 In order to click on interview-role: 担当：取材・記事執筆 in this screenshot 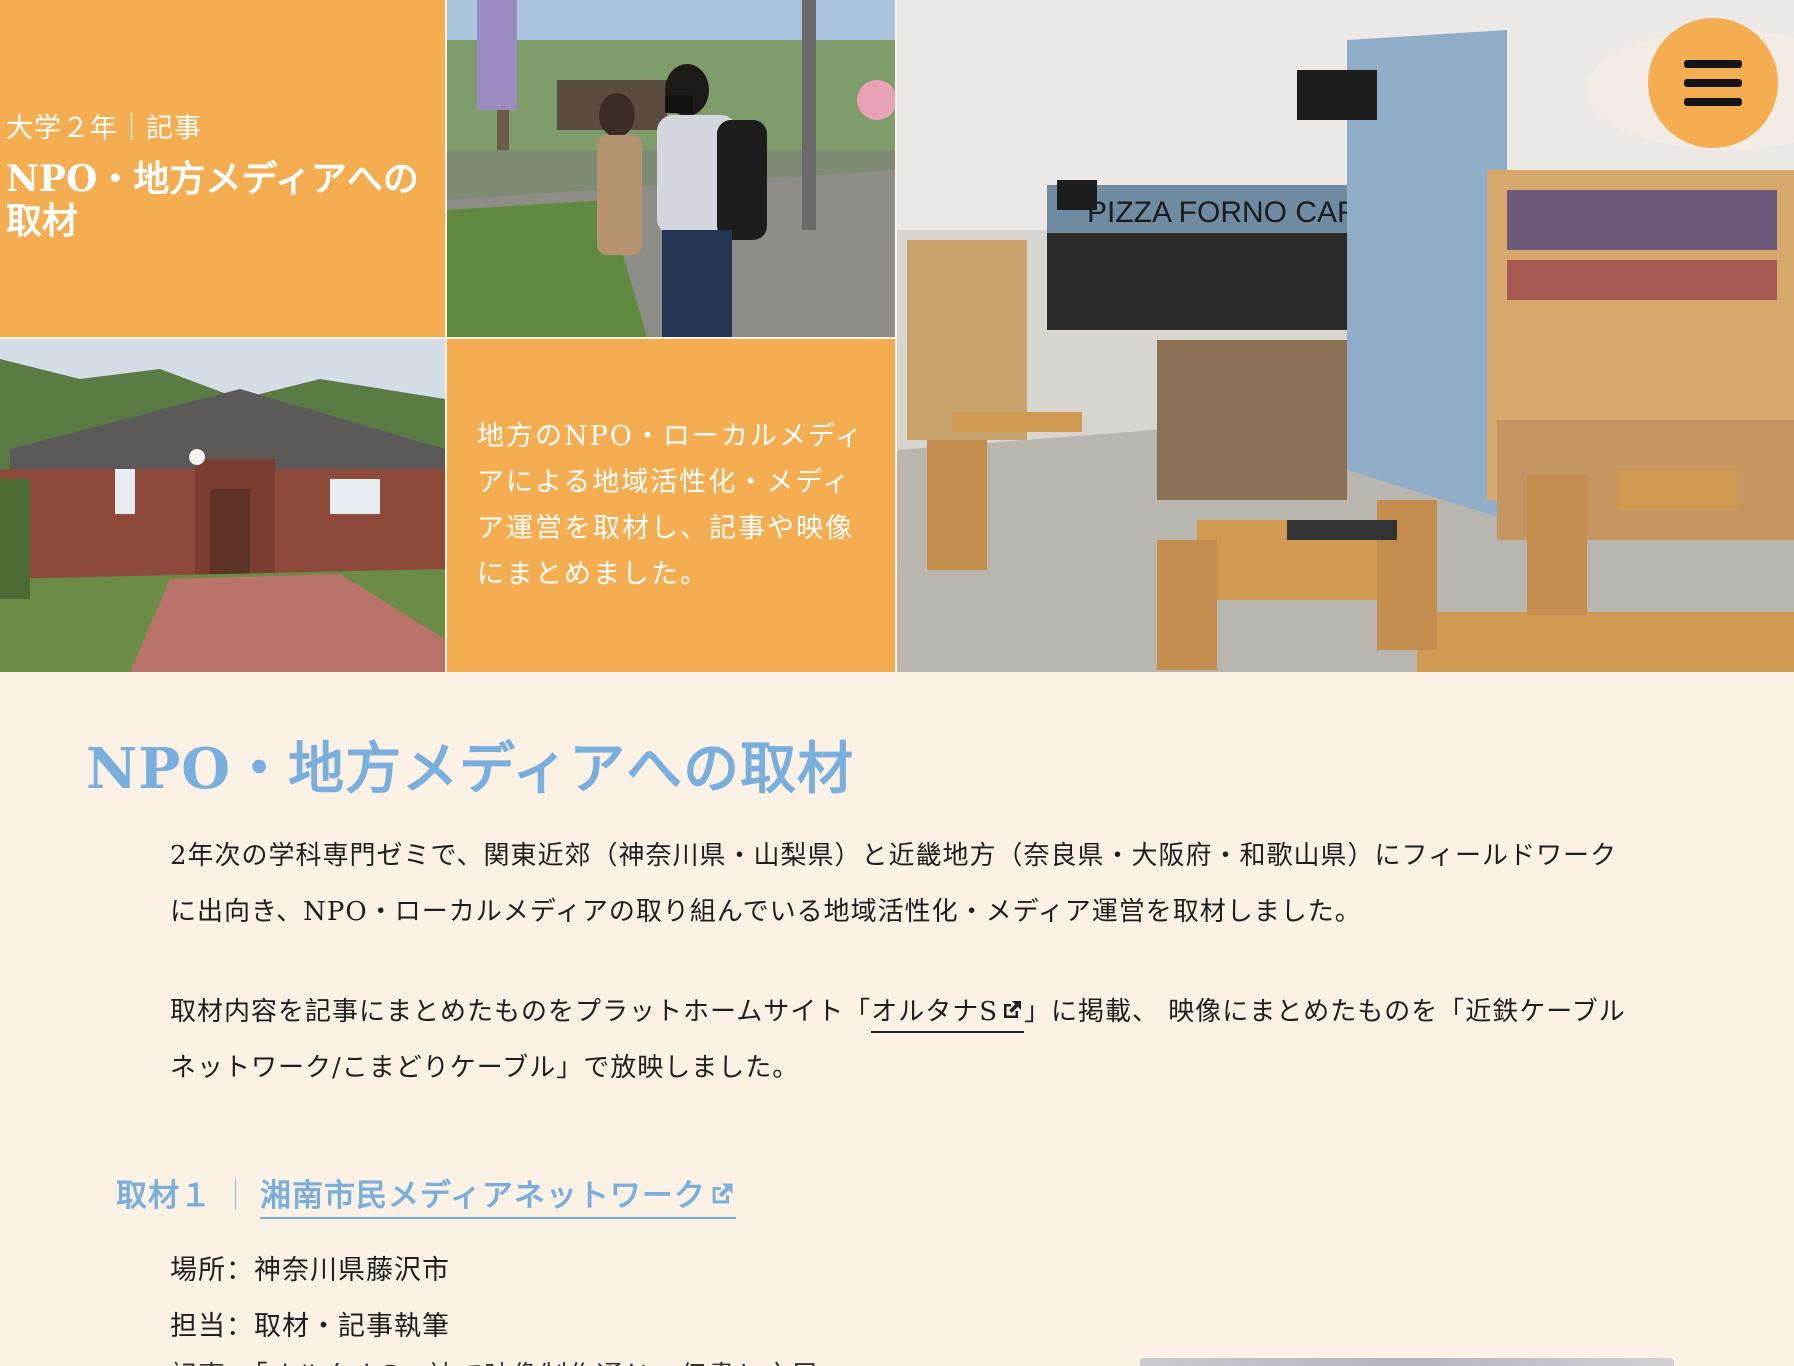, I will do `click(310, 1326)`.